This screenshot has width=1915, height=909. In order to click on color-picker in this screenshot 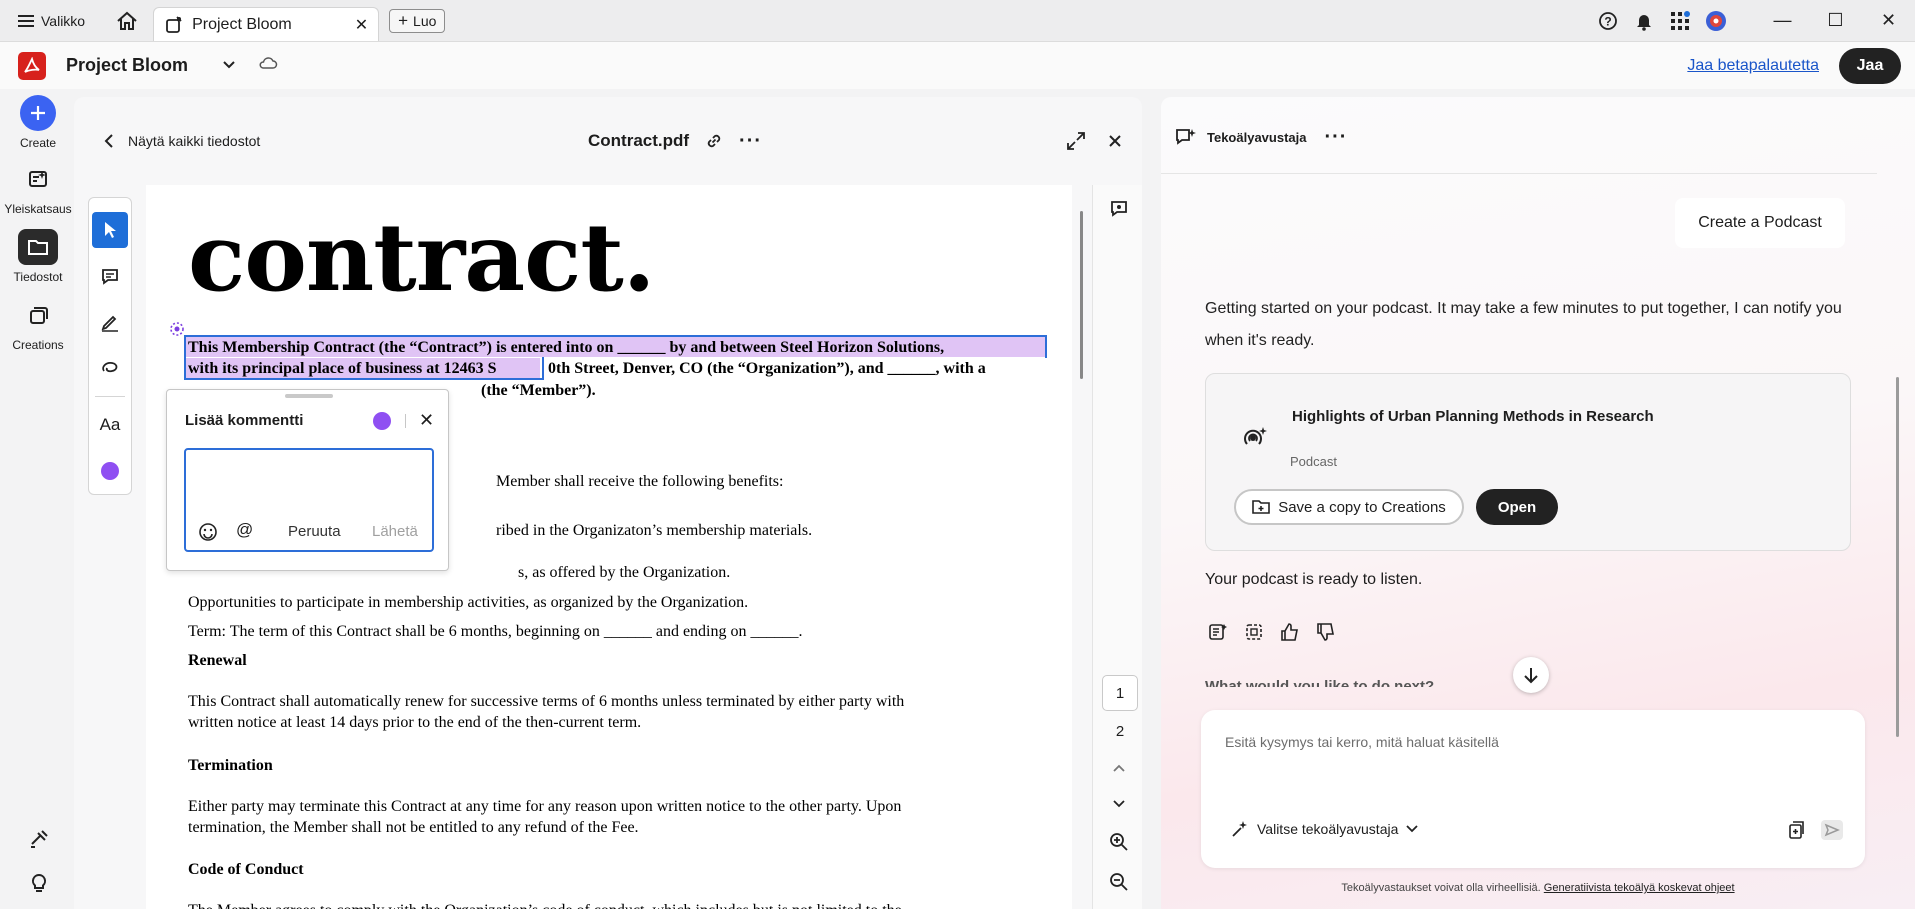, I will do `click(110, 471)`.